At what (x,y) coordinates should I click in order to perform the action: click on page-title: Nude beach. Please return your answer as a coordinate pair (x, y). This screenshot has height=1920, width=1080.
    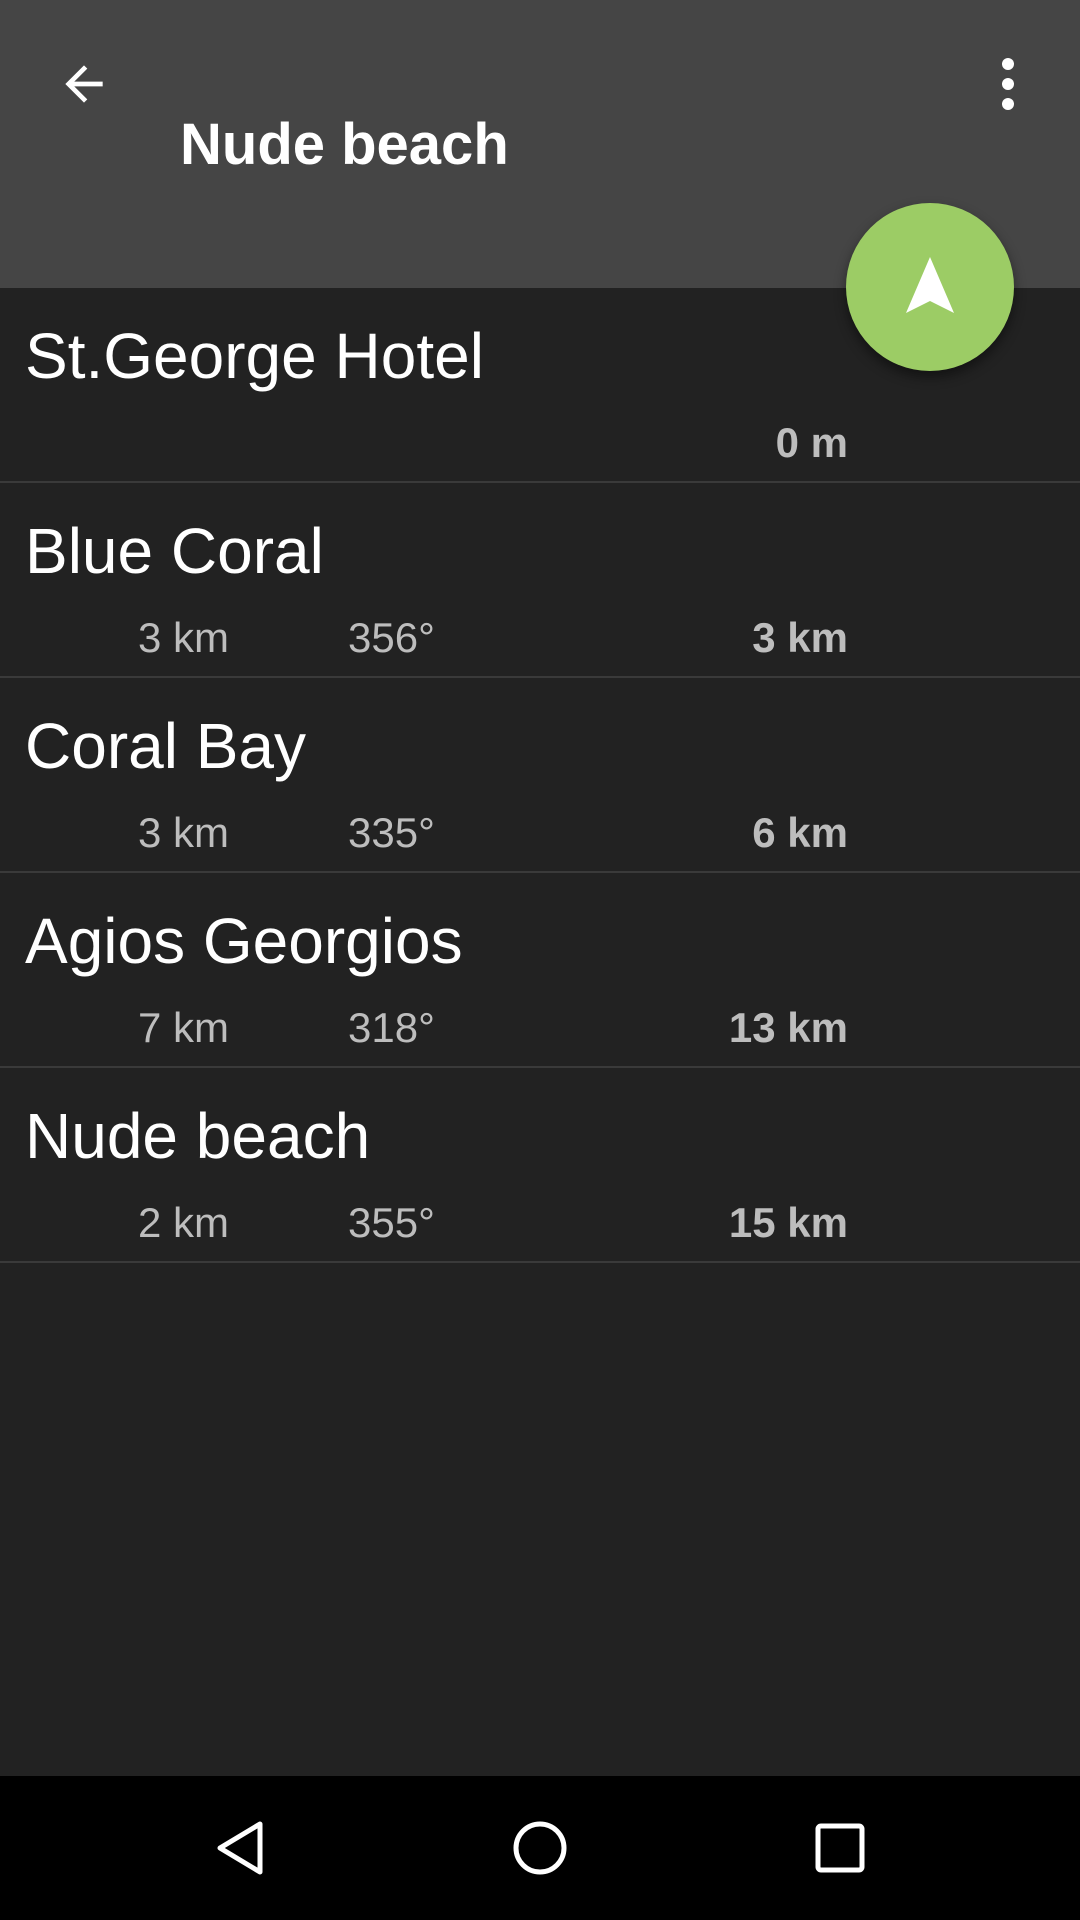
    Looking at the image, I should click on (344, 144).